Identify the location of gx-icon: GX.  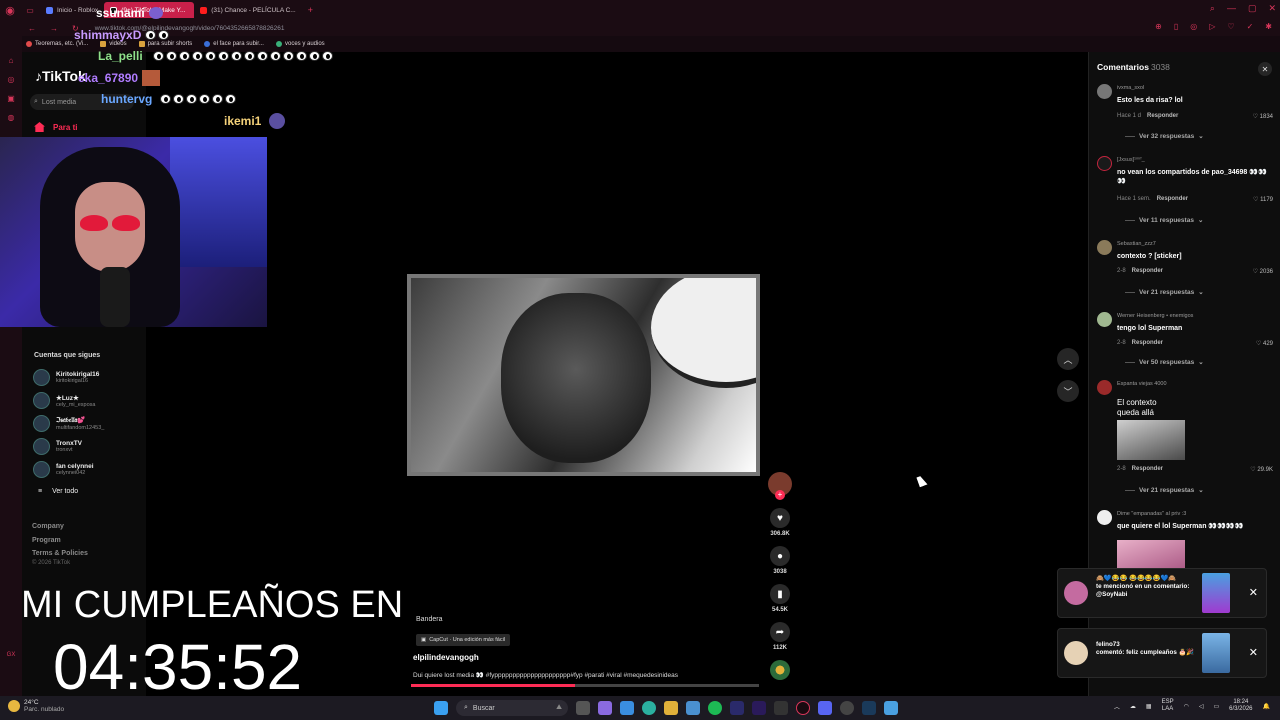
(11, 655).